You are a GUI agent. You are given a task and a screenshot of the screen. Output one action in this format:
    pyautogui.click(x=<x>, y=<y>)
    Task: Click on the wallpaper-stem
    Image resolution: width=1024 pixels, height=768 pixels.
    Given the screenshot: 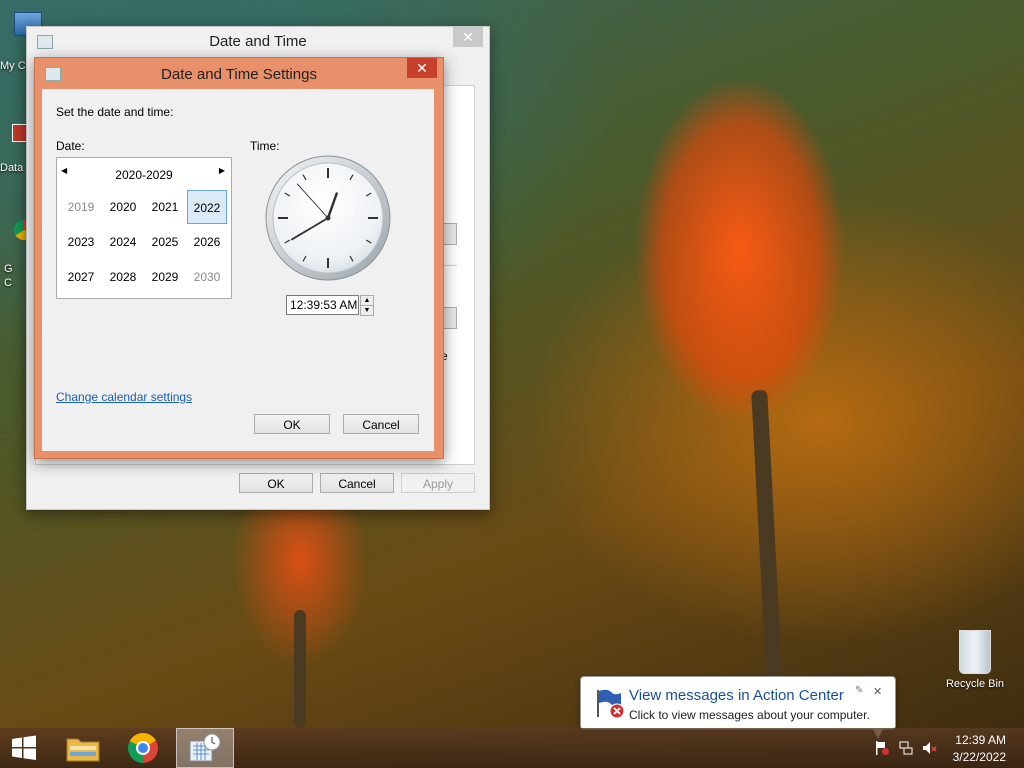 What is the action you would take?
    pyautogui.click(x=300, y=669)
    